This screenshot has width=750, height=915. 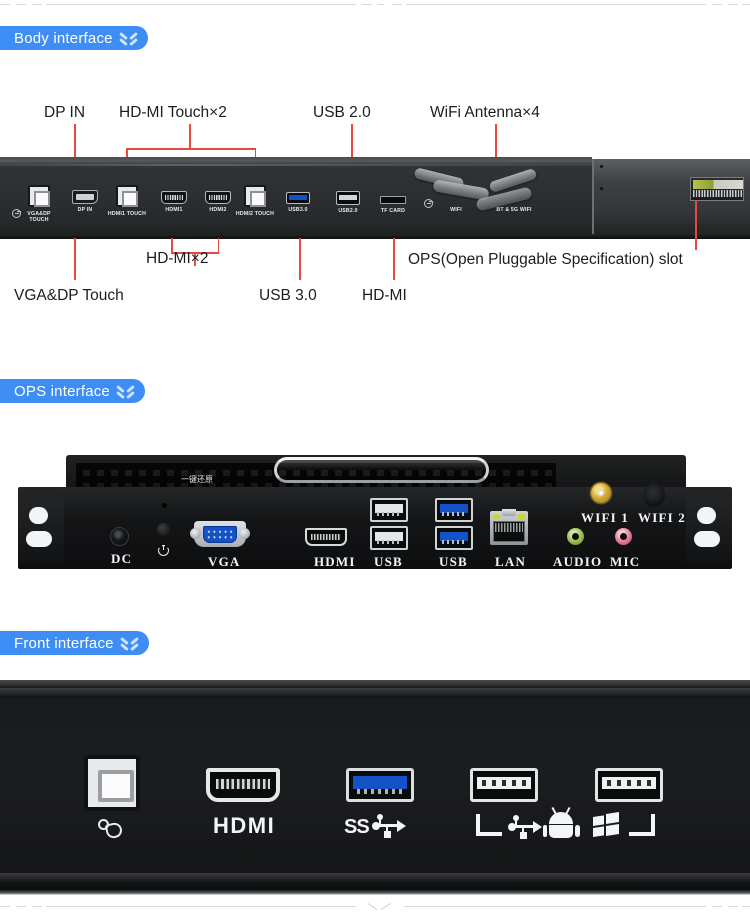 I want to click on ops-label-mic: MIC, so click(x=625, y=561).